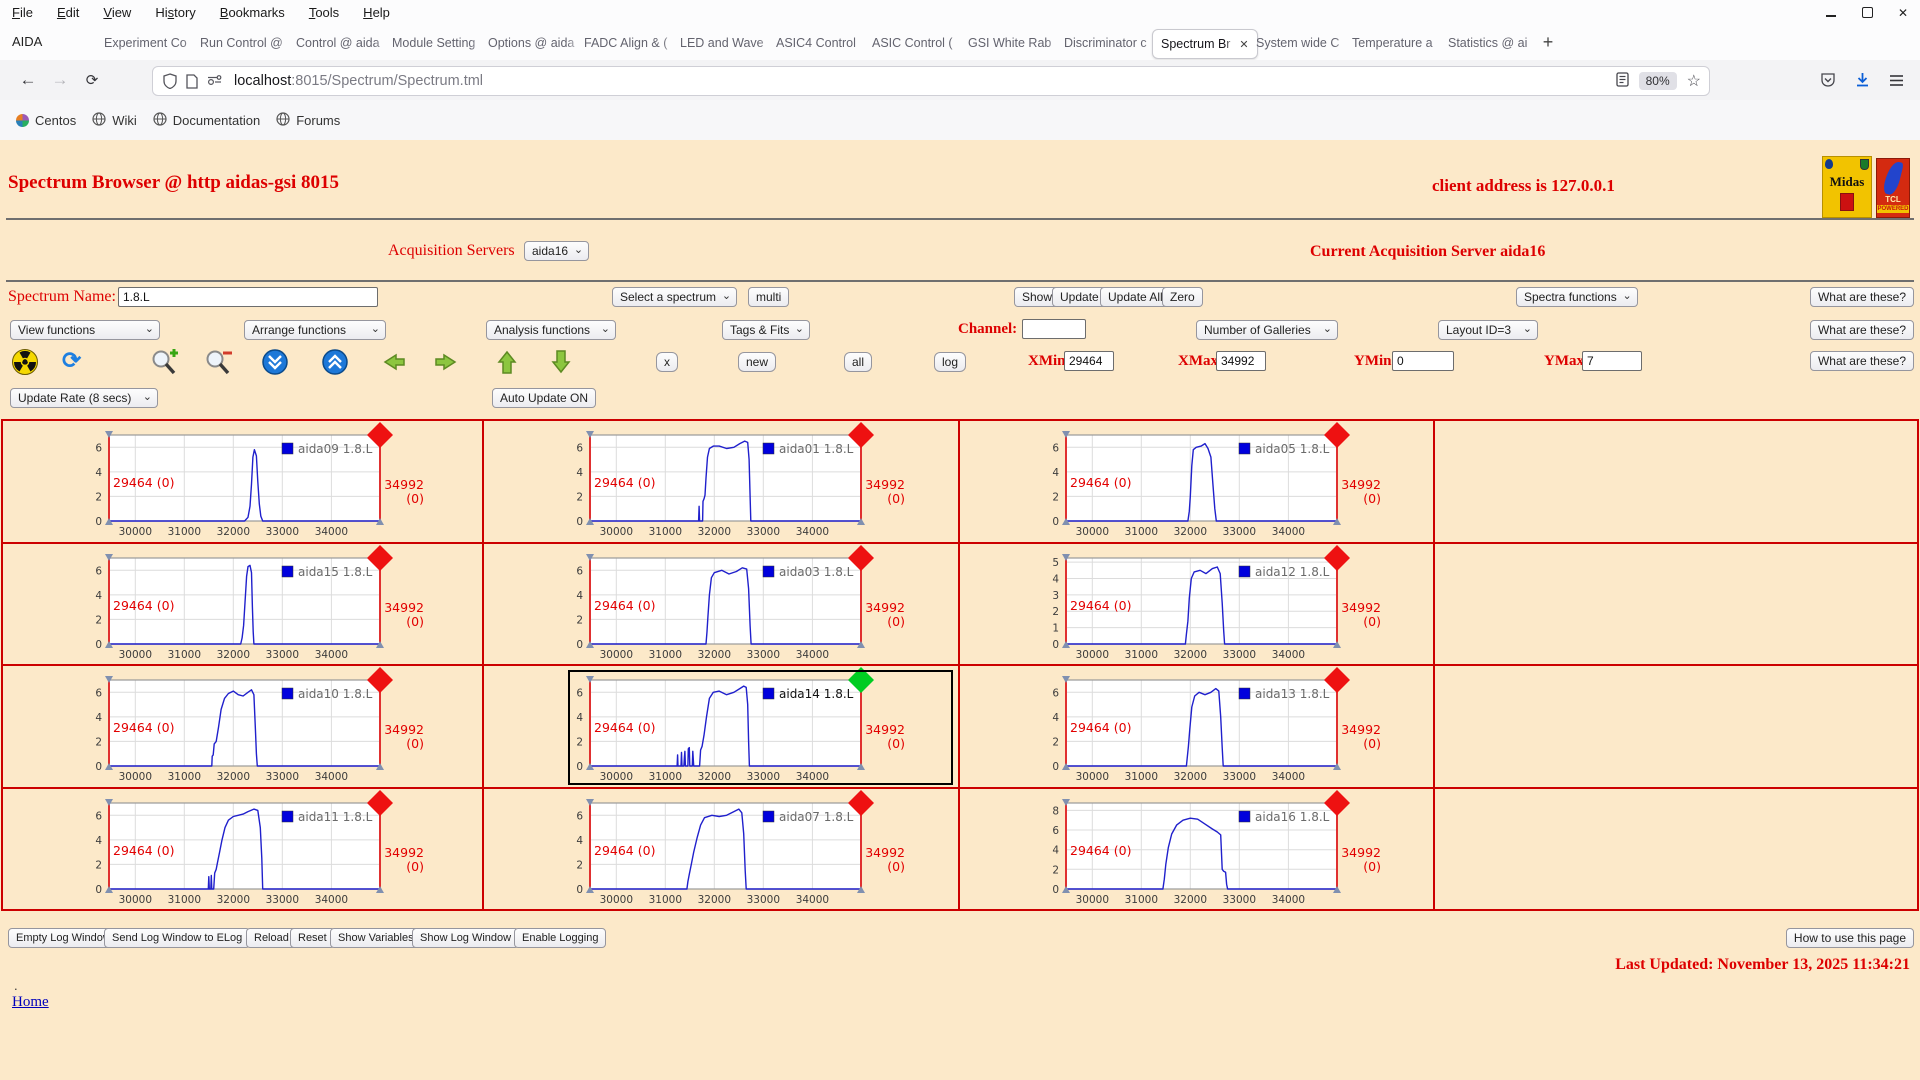 The width and height of the screenshot is (1920, 1080). Describe the element at coordinates (1622, 81) in the screenshot. I see `reader-mode-icon` at that location.